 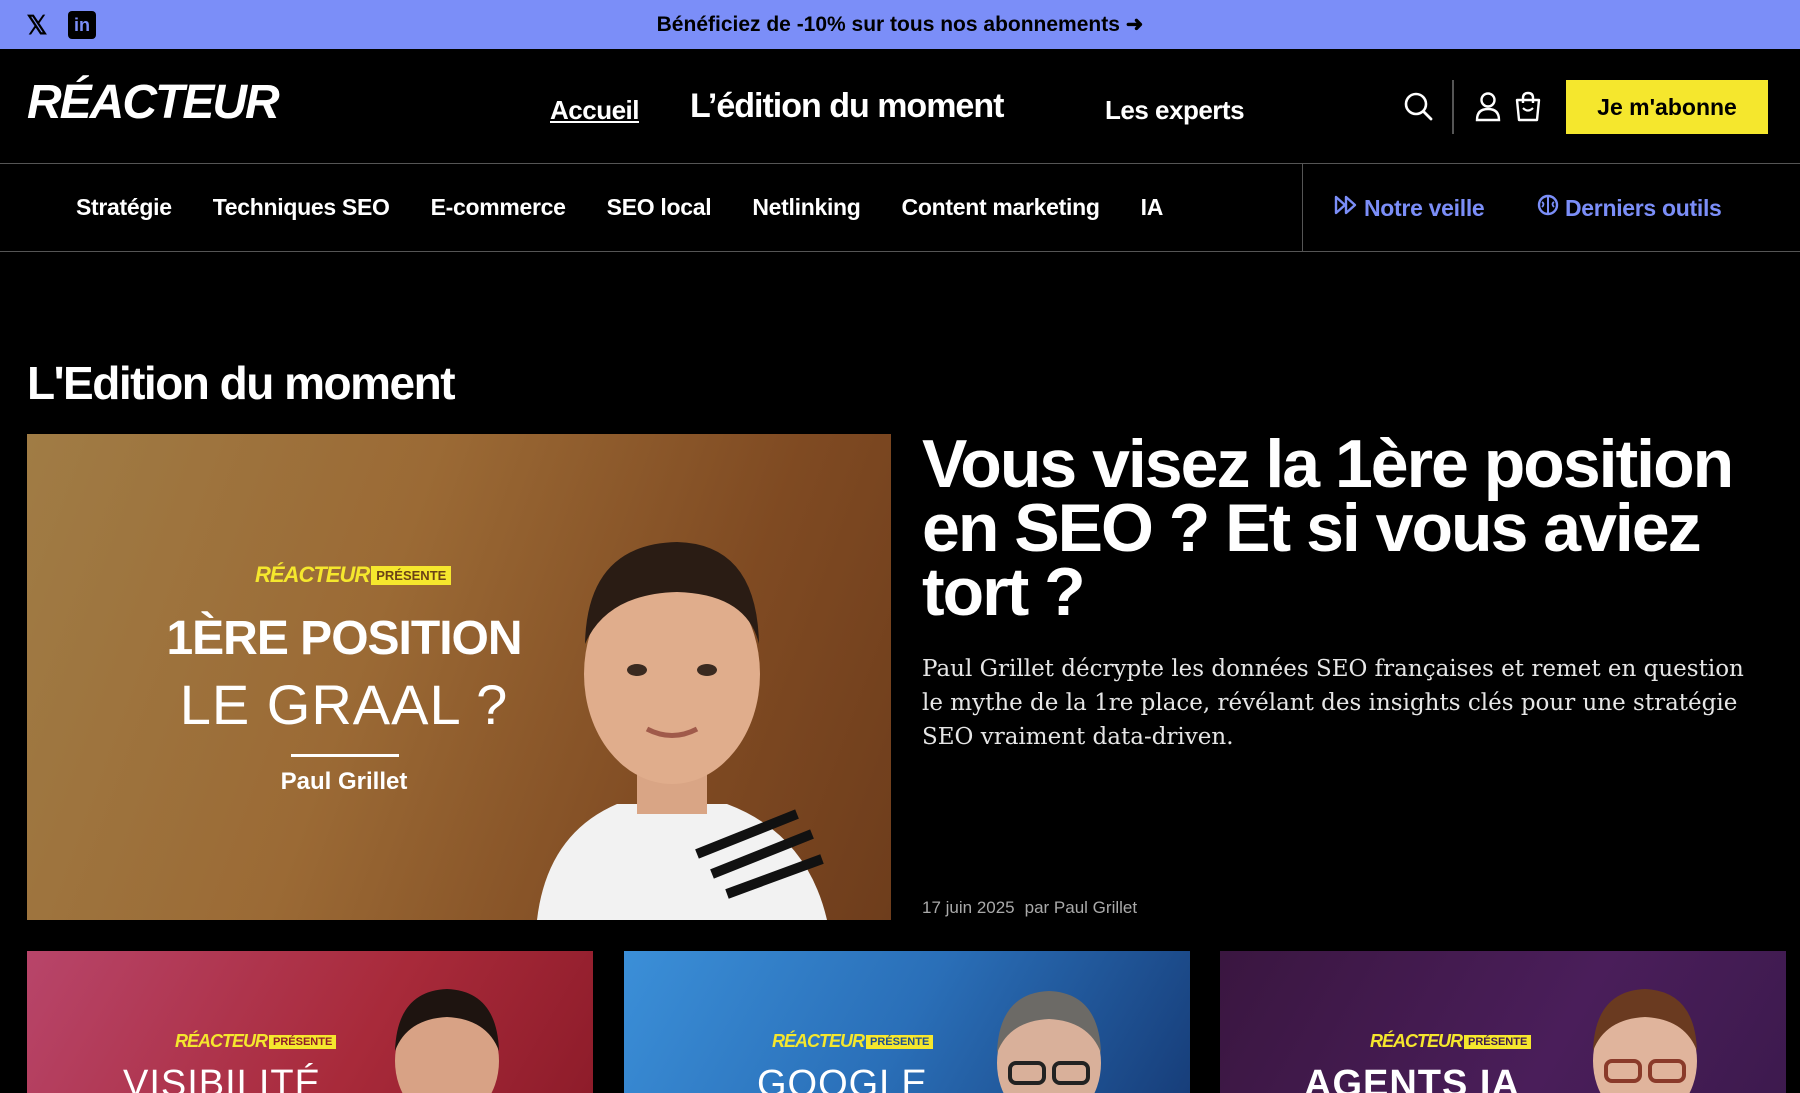 I want to click on nav-les-experts: Les experts, so click(x=1175, y=110).